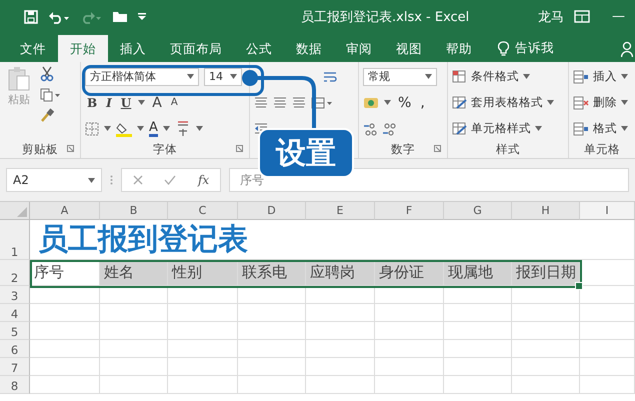 The image size is (635, 401). I want to click on comma-button: ,, so click(422, 102).